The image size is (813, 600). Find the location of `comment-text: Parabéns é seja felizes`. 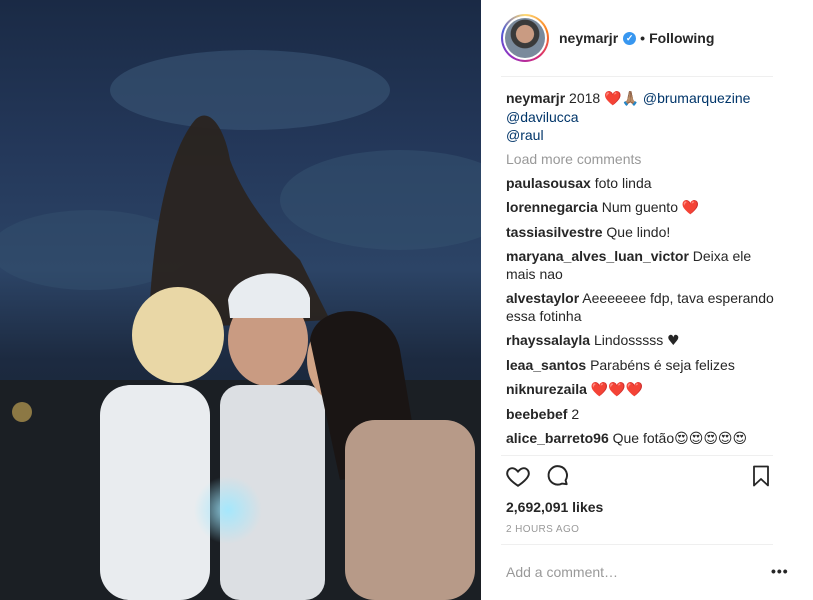

comment-text: Parabéns é seja felizes is located at coordinates (662, 365).